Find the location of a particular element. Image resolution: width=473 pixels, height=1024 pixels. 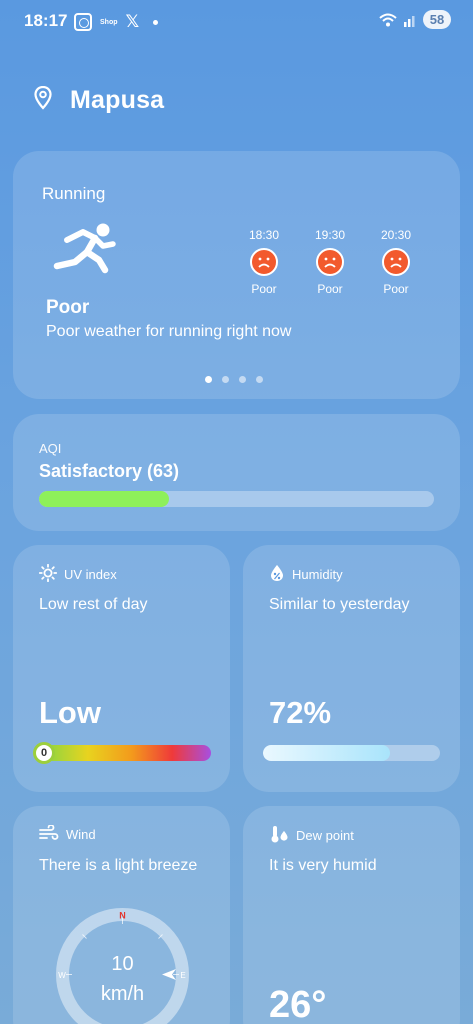

wind-label: Wind is located at coordinates (81, 834).